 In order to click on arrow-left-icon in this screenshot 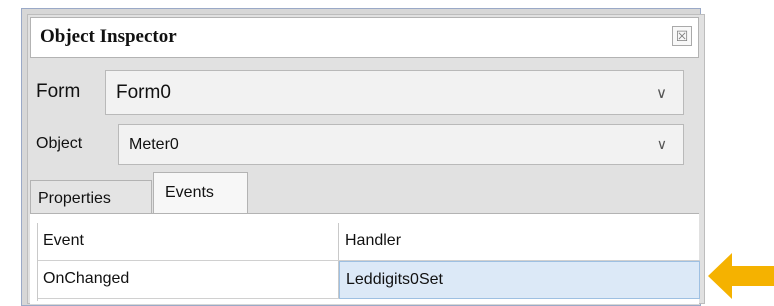, I will do `click(741, 276)`.